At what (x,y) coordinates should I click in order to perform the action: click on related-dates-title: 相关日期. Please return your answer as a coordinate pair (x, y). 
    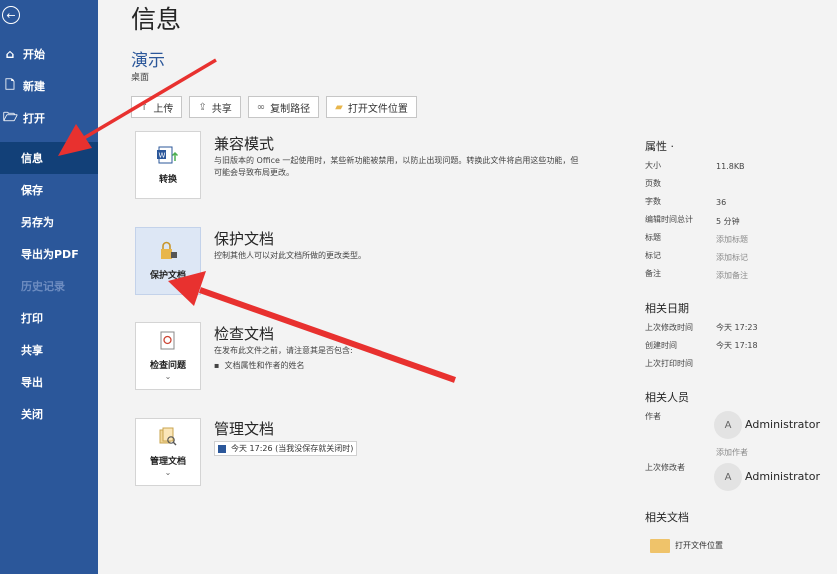
    Looking at the image, I should click on (667, 308).